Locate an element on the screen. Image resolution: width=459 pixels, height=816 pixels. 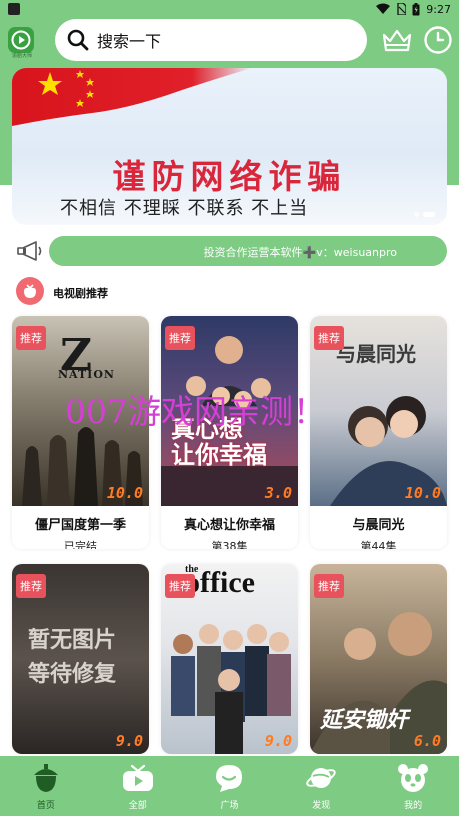
nav-square: 广场 is located at coordinates (230, 786).